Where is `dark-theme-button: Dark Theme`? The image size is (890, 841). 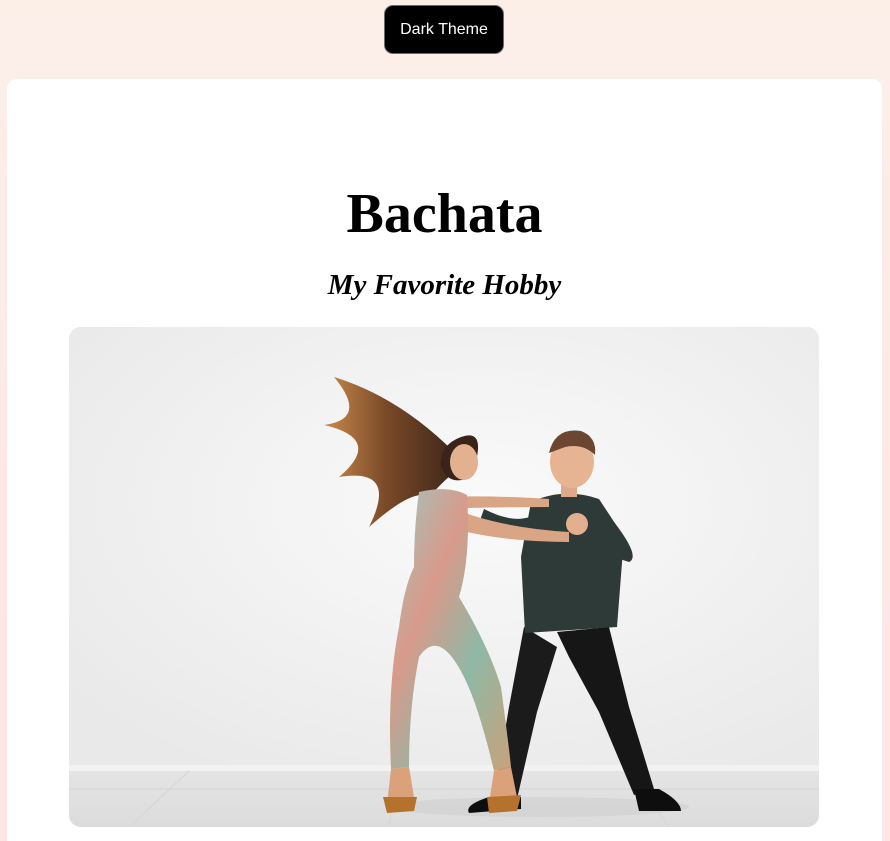
dark-theme-button: Dark Theme is located at coordinates (444, 29).